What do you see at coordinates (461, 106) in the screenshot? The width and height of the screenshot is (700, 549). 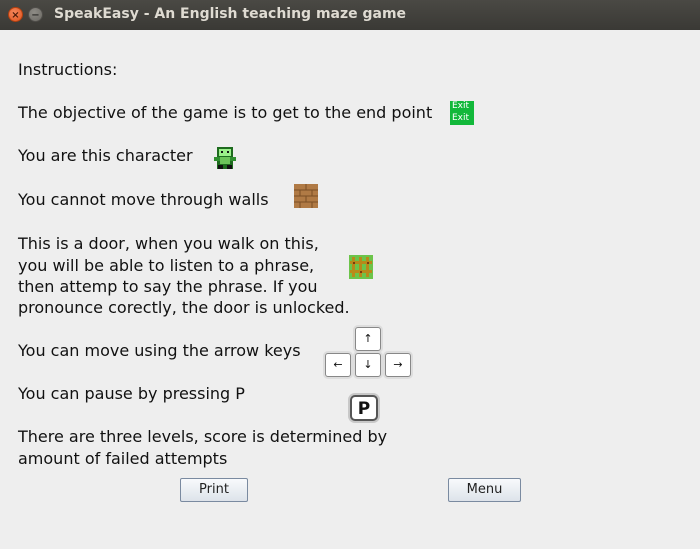 I see `exit-label-1: Exit` at bounding box center [461, 106].